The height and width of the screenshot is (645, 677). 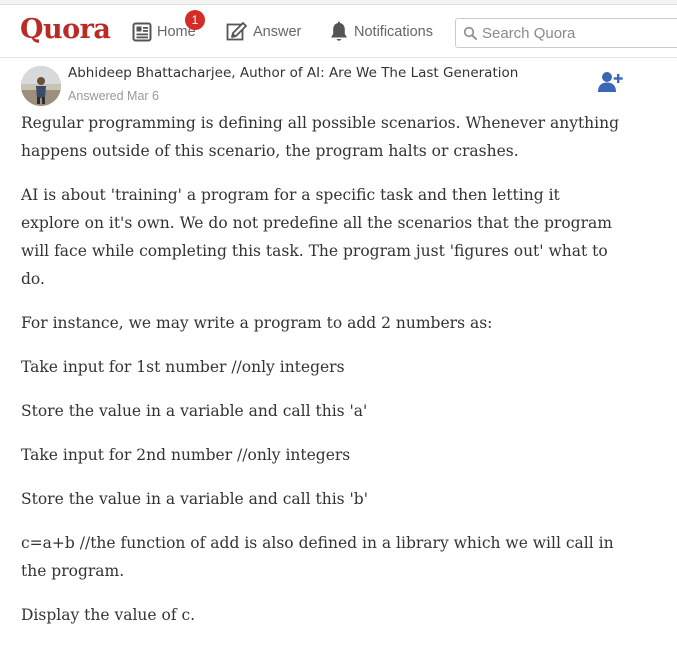 What do you see at coordinates (168, 27) in the screenshot?
I see `nav-home: Home 1` at bounding box center [168, 27].